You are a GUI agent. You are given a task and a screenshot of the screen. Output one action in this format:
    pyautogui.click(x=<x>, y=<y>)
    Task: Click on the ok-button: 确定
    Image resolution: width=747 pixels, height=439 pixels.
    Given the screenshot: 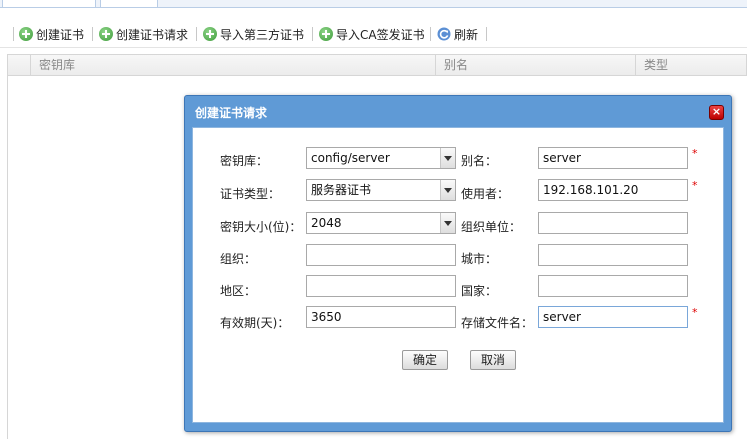 What is the action you would take?
    pyautogui.click(x=425, y=360)
    